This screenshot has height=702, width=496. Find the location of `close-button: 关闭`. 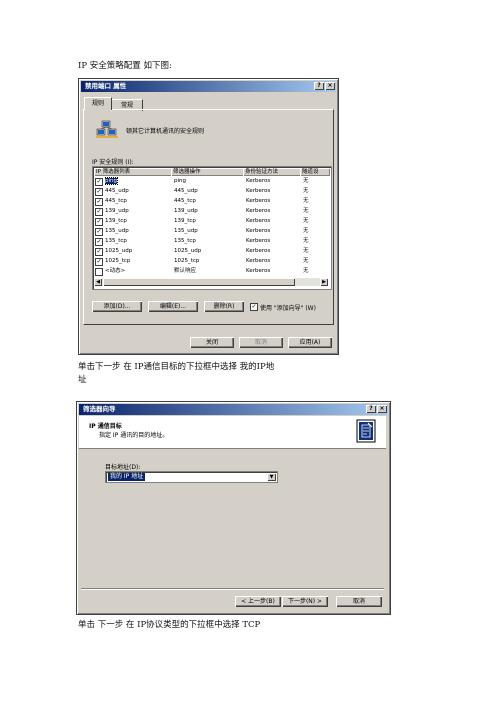

close-button: 关闭 is located at coordinates (212, 342).